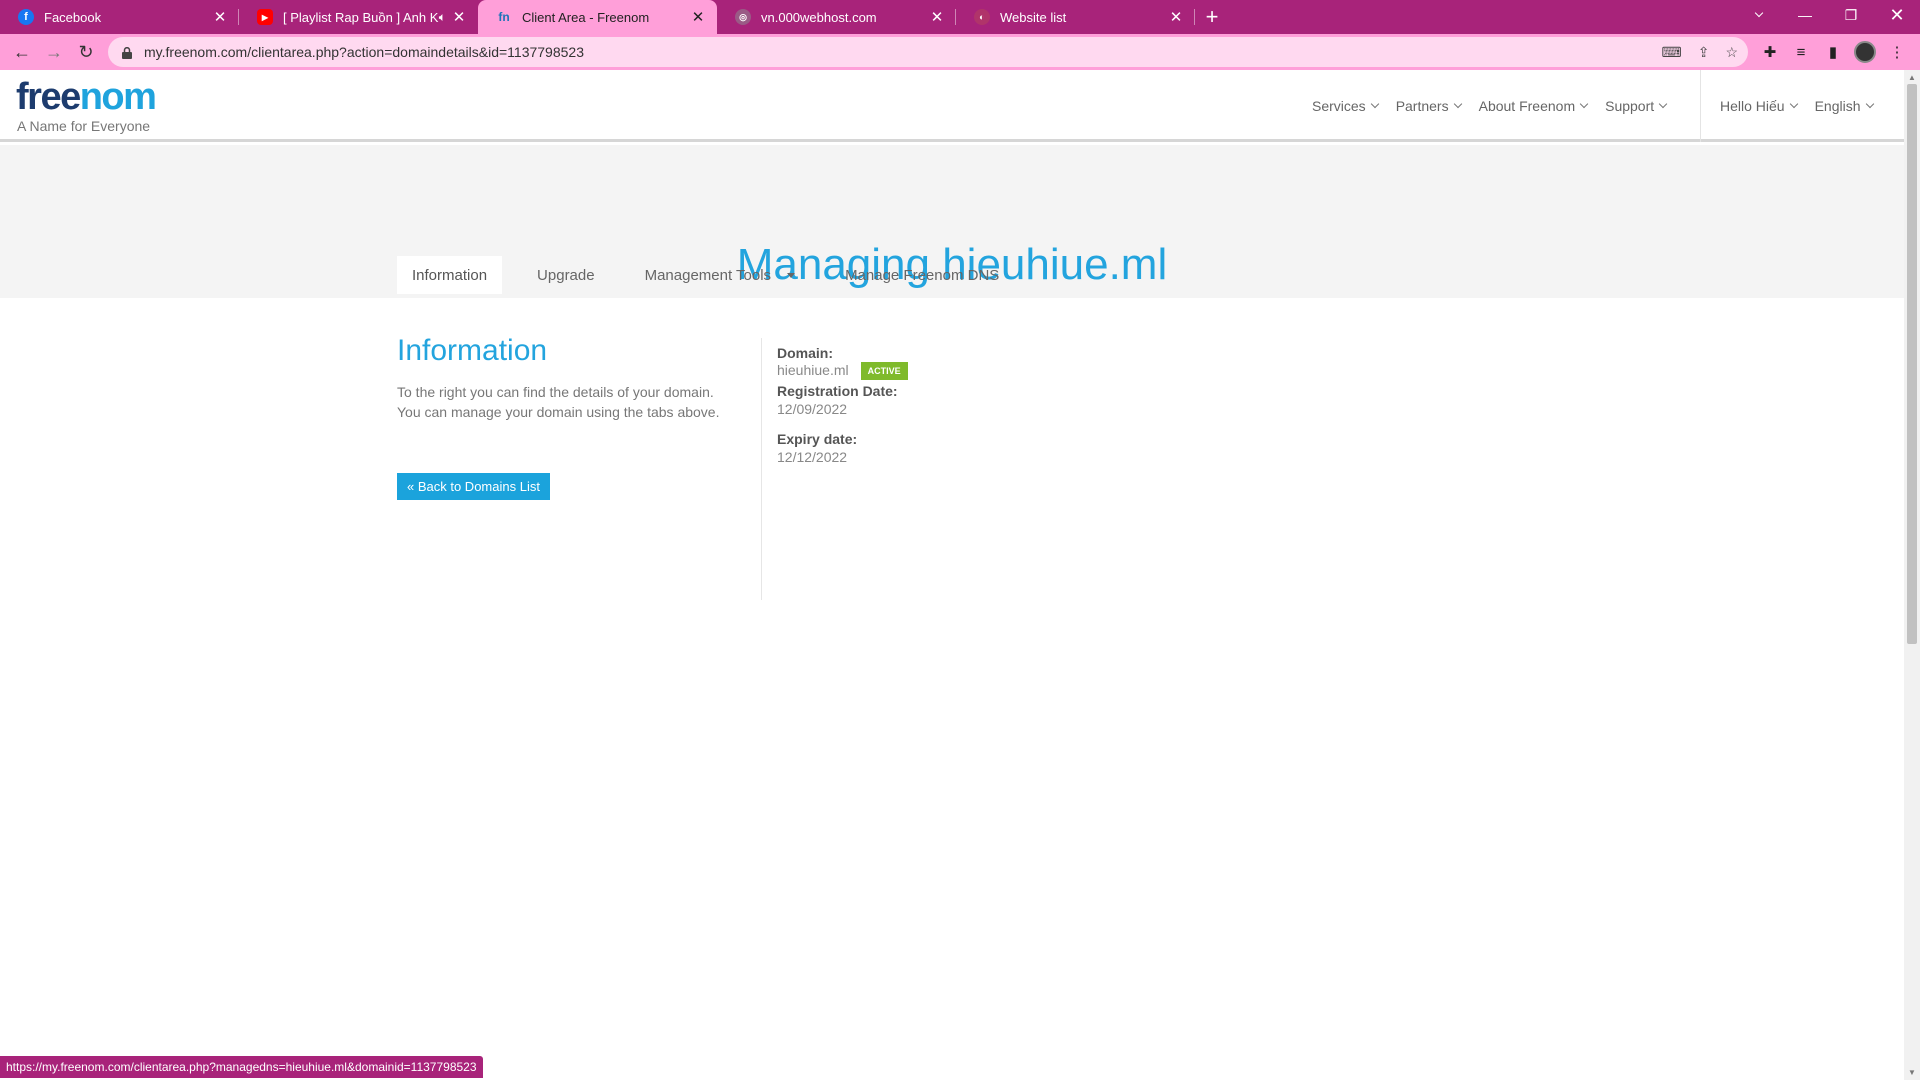 Image resolution: width=1920 pixels, height=1080 pixels. What do you see at coordinates (442, 17) in the screenshot?
I see `speaker-icon: 🔈︎` at bounding box center [442, 17].